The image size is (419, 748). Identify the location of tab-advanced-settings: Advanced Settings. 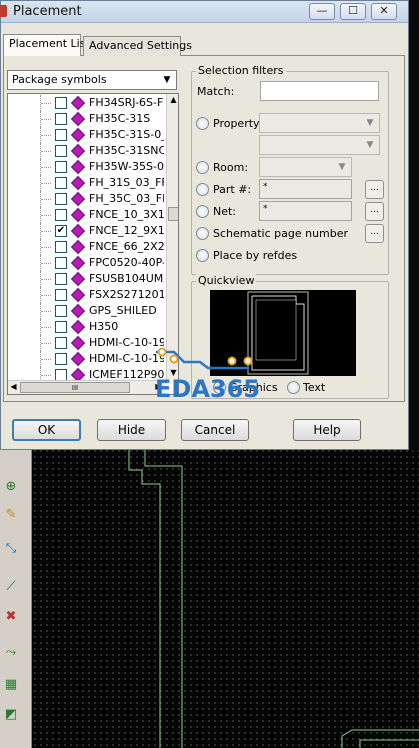
(137, 46).